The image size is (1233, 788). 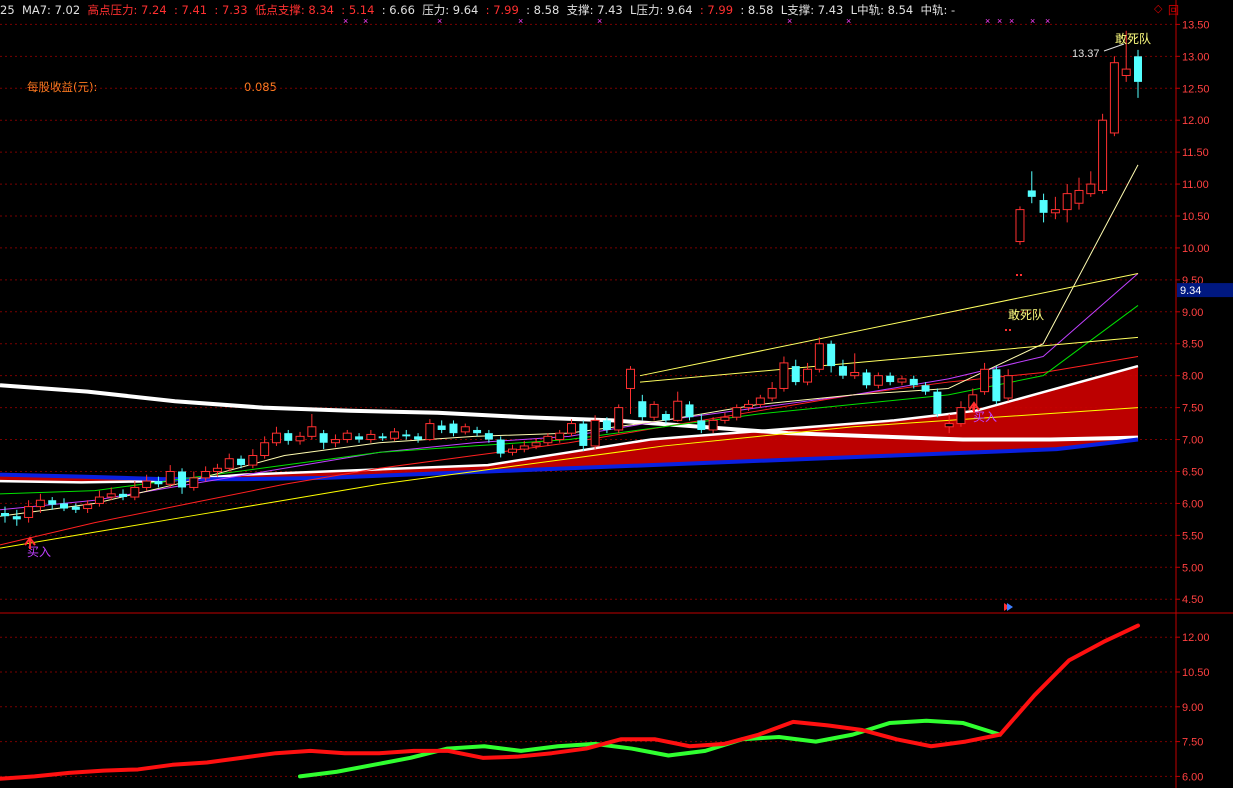 I want to click on y-tick-label-11: 10.00, so click(x=1196, y=249).